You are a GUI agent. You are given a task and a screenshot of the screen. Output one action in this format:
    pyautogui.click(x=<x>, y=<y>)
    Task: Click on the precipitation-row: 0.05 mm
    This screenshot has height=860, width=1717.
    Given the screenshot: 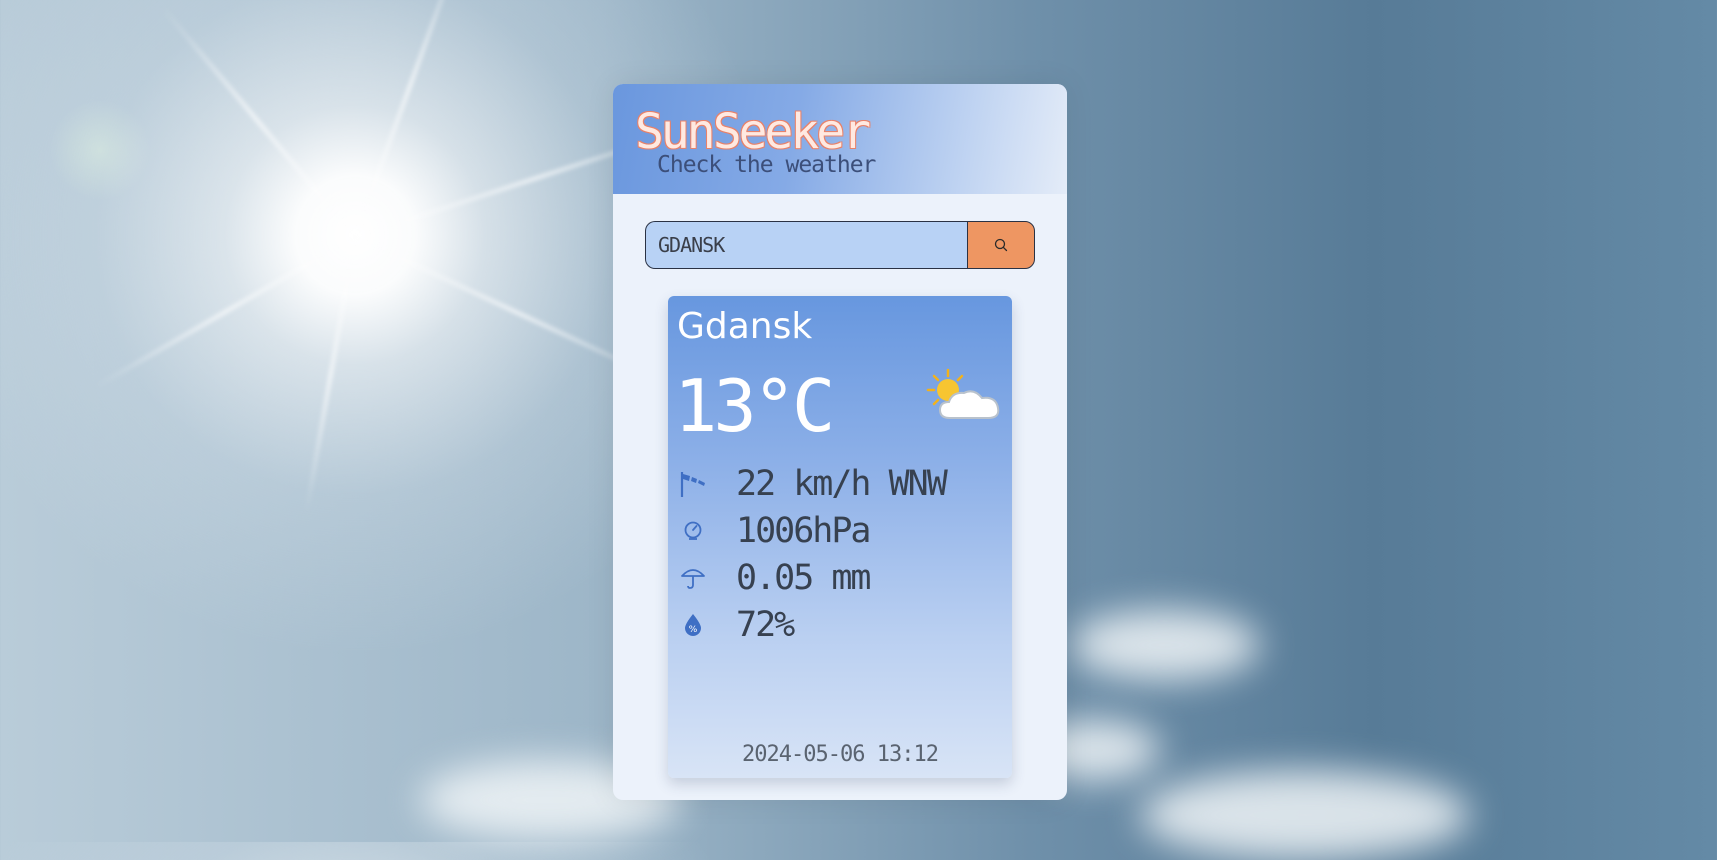 What is the action you would take?
    pyautogui.click(x=775, y=578)
    